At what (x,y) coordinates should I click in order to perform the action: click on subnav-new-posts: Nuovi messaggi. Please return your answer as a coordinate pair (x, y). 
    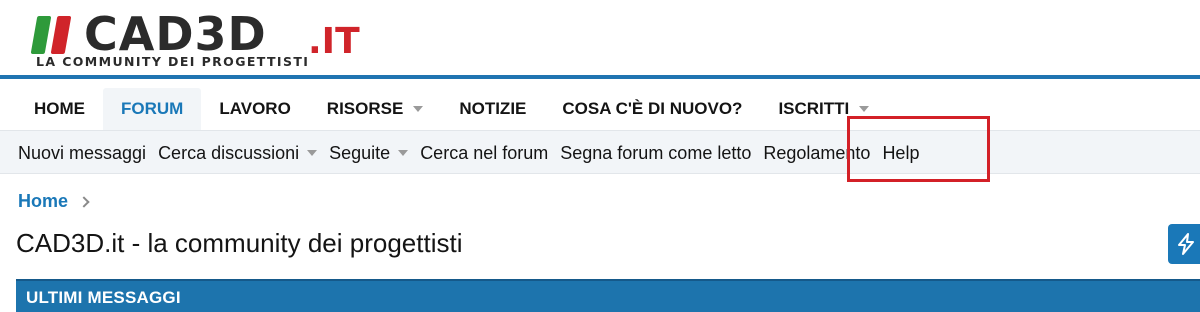
    Looking at the image, I should click on (82, 153).